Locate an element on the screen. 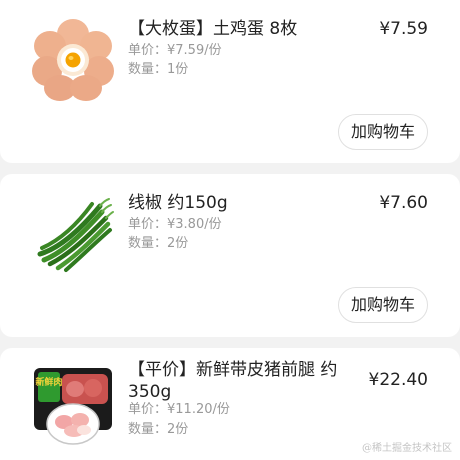 This screenshot has height=460, width=460. watermark: @稀土掘金技术社区 is located at coordinates (407, 448).